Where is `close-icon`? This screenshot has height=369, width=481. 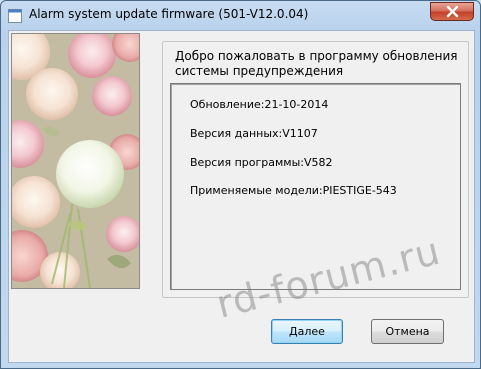
close-icon is located at coordinates (452, 12).